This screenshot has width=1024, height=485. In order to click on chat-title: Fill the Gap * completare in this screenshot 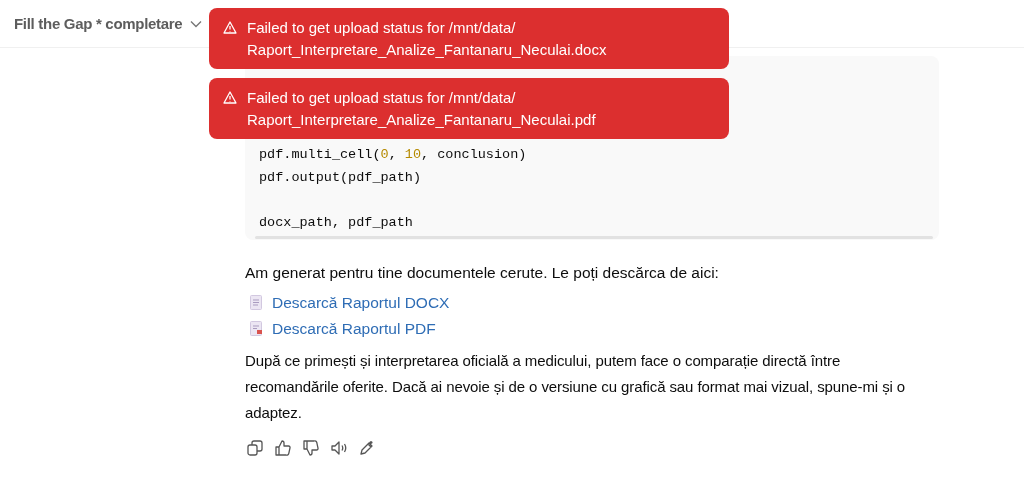, I will do `click(98, 23)`.